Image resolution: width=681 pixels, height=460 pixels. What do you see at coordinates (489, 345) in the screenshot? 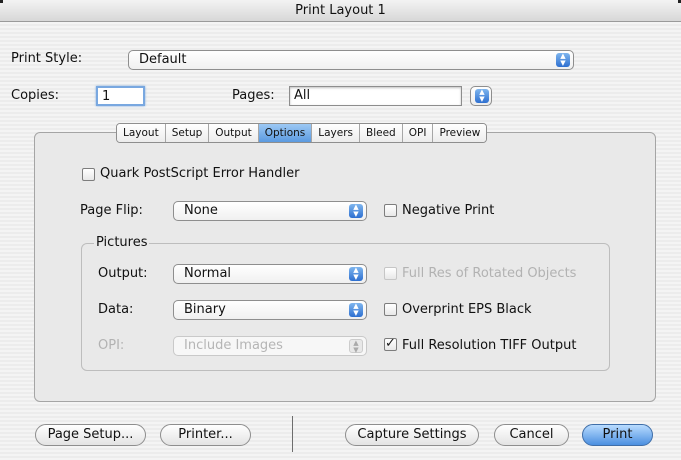
I see `full-res-tiff-label: Full Resolution TIFF Output` at bounding box center [489, 345].